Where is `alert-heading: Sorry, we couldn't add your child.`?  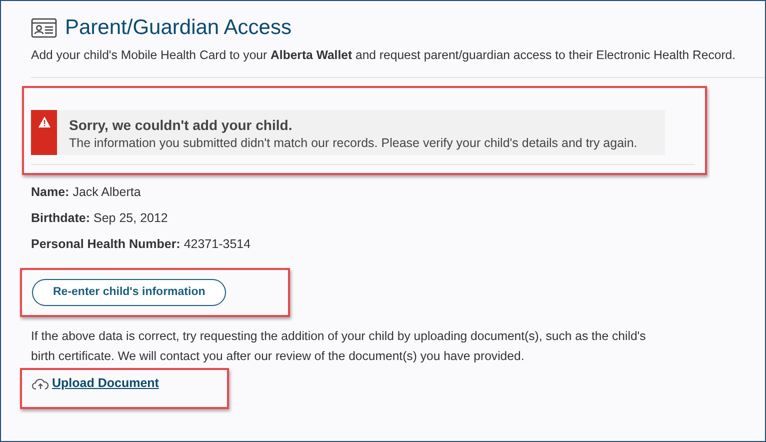
alert-heading: Sorry, we couldn't add your child. is located at coordinates (181, 125).